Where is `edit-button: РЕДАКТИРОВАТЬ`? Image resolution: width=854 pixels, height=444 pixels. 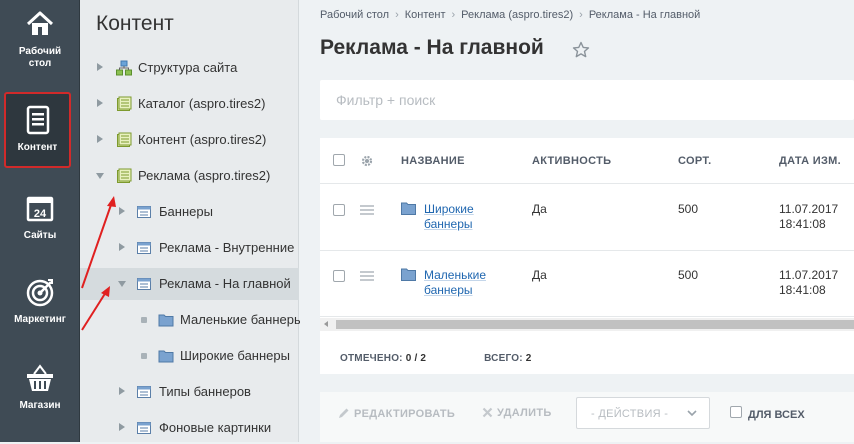 edit-button: РЕДАКТИРОВАТЬ is located at coordinates (396, 413).